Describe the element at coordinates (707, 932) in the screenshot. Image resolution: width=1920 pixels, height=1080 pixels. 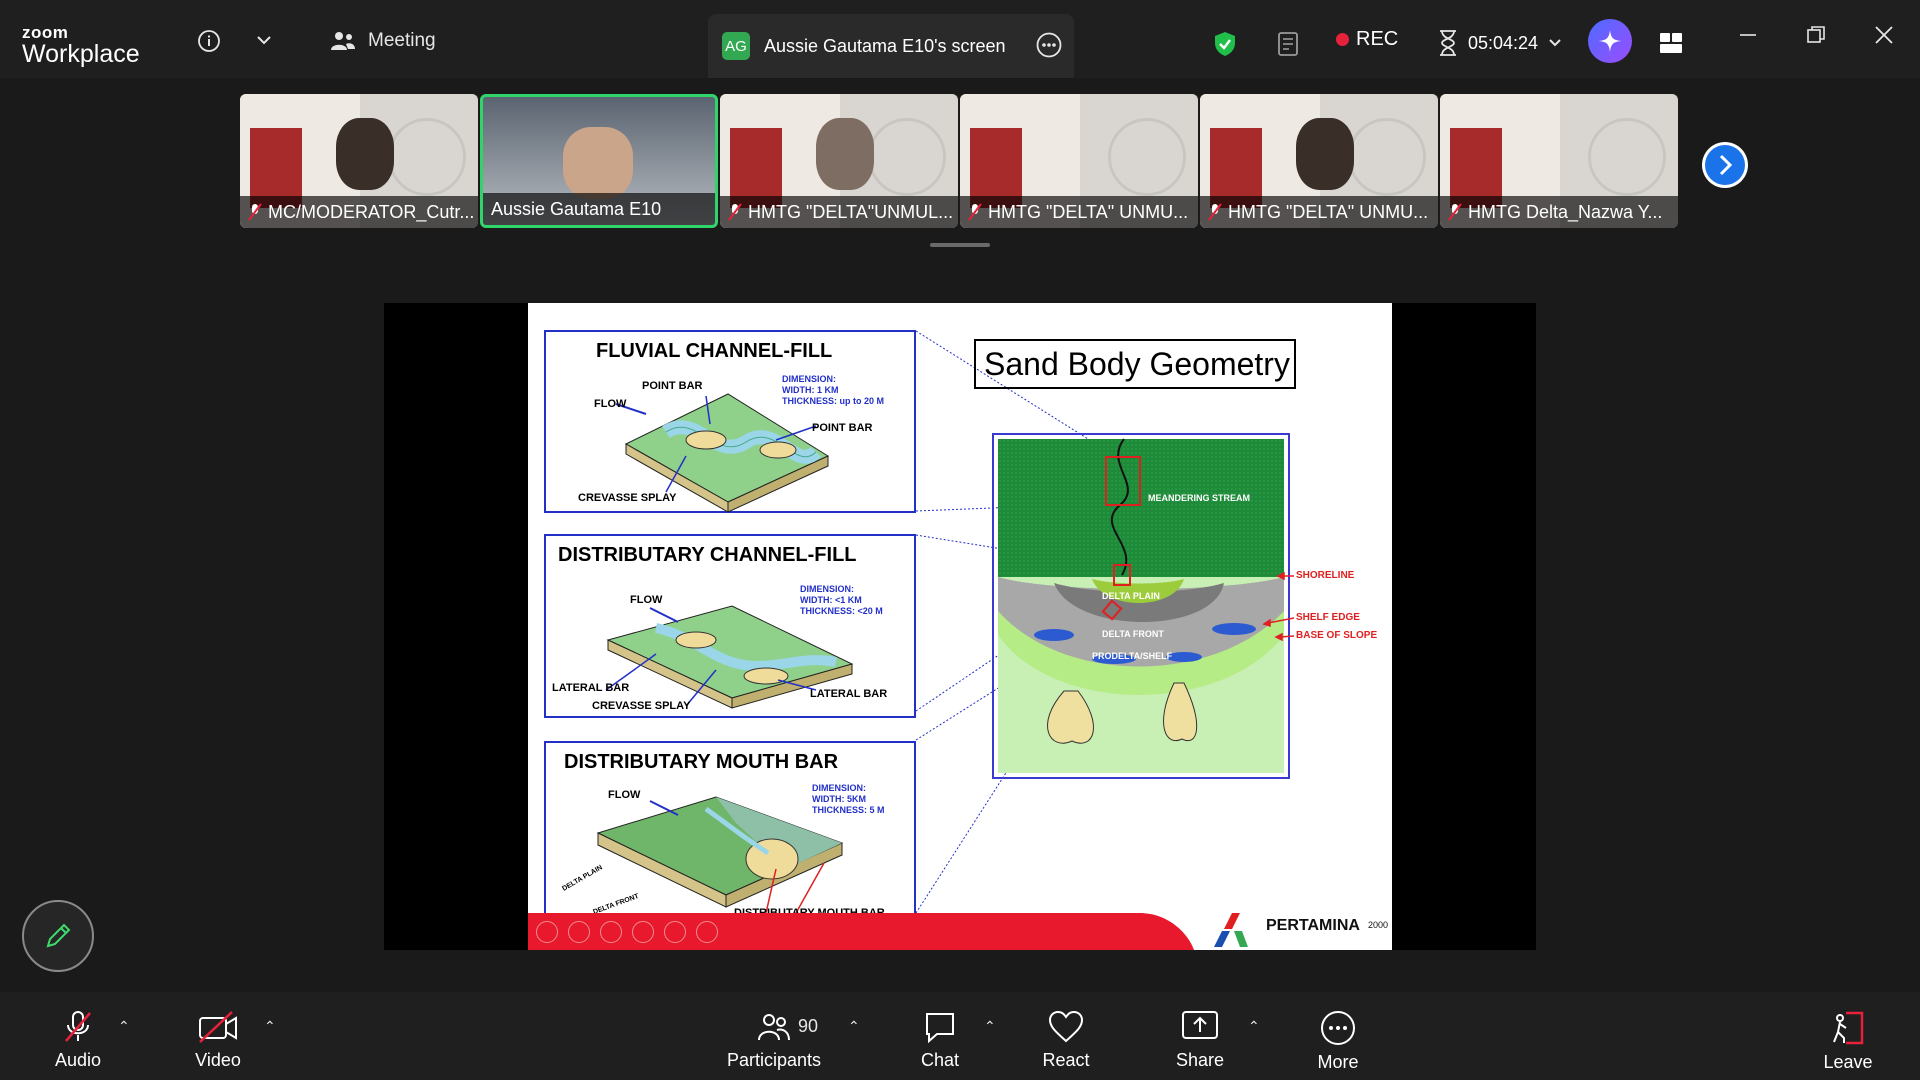
I see `more-icon` at that location.